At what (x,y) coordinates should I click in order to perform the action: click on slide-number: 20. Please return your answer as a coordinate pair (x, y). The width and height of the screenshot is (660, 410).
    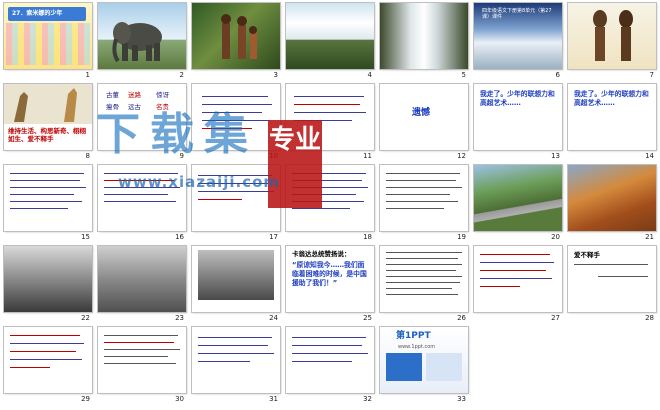
    Looking at the image, I should click on (555, 237).